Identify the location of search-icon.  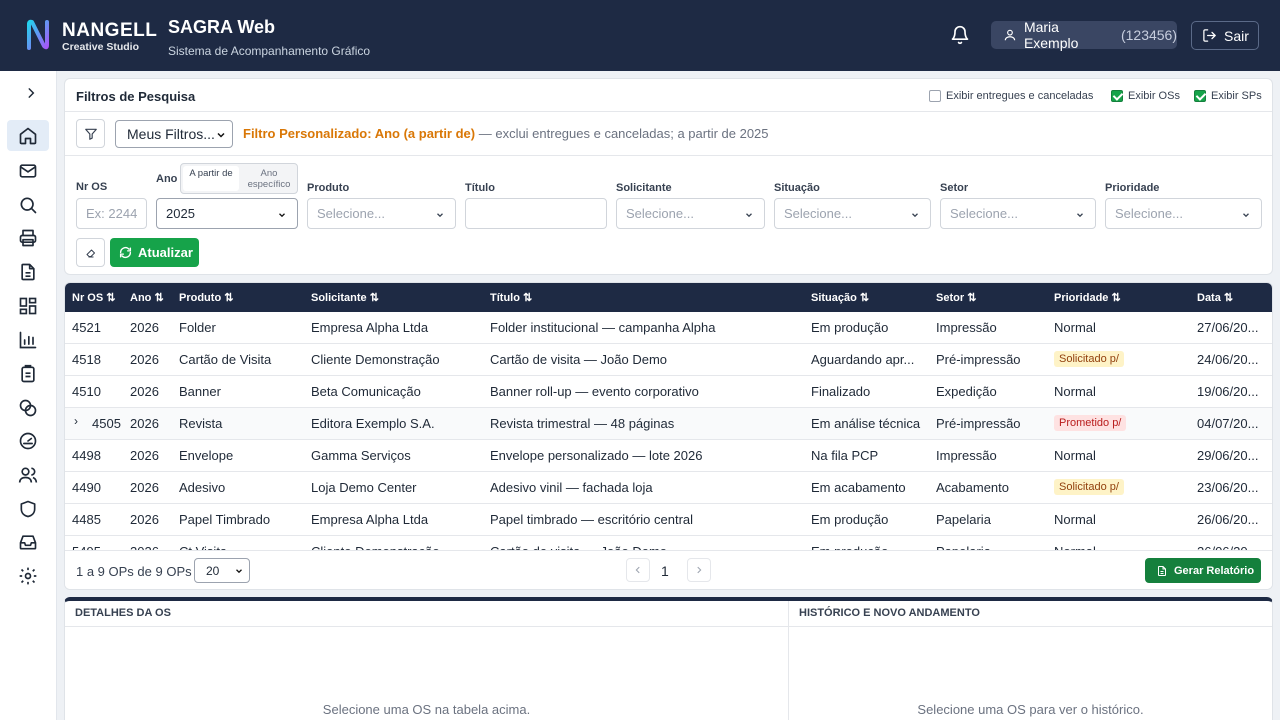
(28, 205).